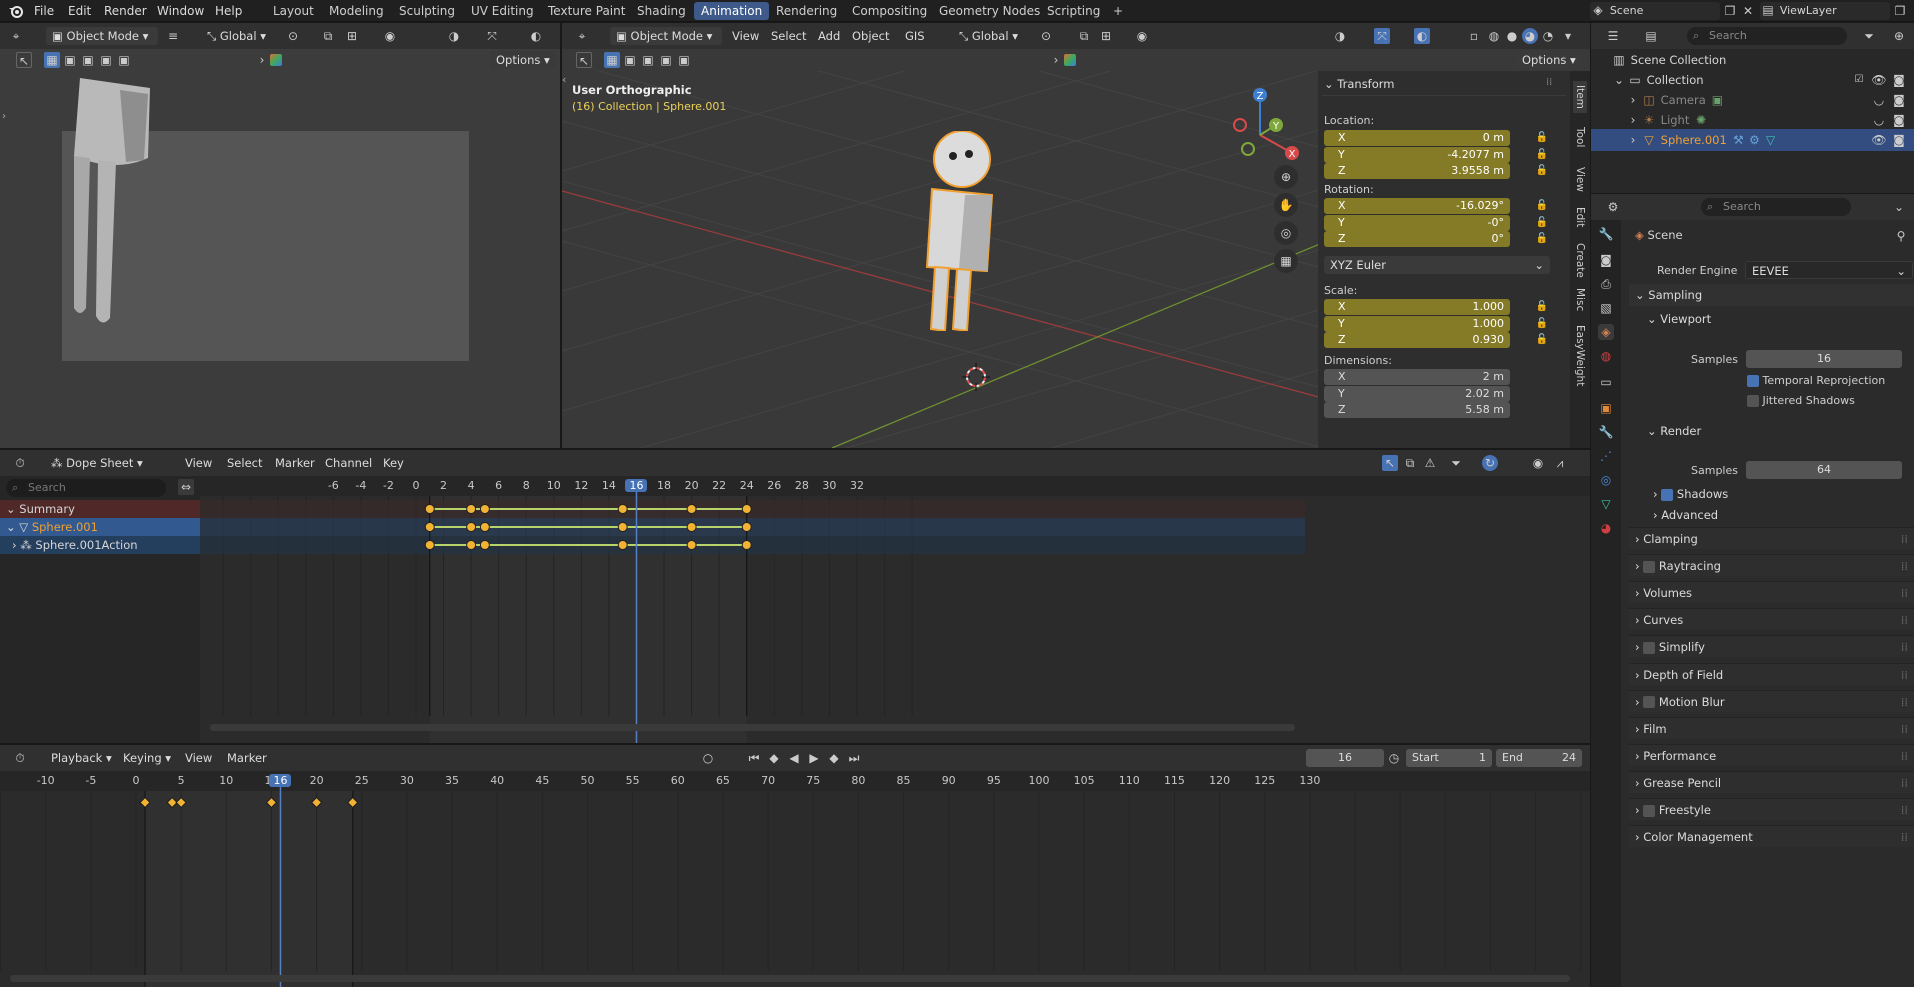 The image size is (1914, 987). What do you see at coordinates (1651, 36) in the screenshot?
I see `display-mode-icon: ▤` at bounding box center [1651, 36].